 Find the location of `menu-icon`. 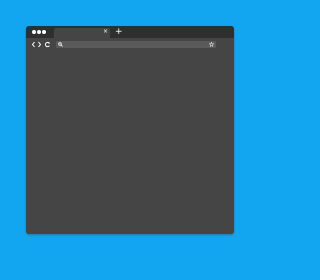

menu-icon is located at coordinates (225, 50).